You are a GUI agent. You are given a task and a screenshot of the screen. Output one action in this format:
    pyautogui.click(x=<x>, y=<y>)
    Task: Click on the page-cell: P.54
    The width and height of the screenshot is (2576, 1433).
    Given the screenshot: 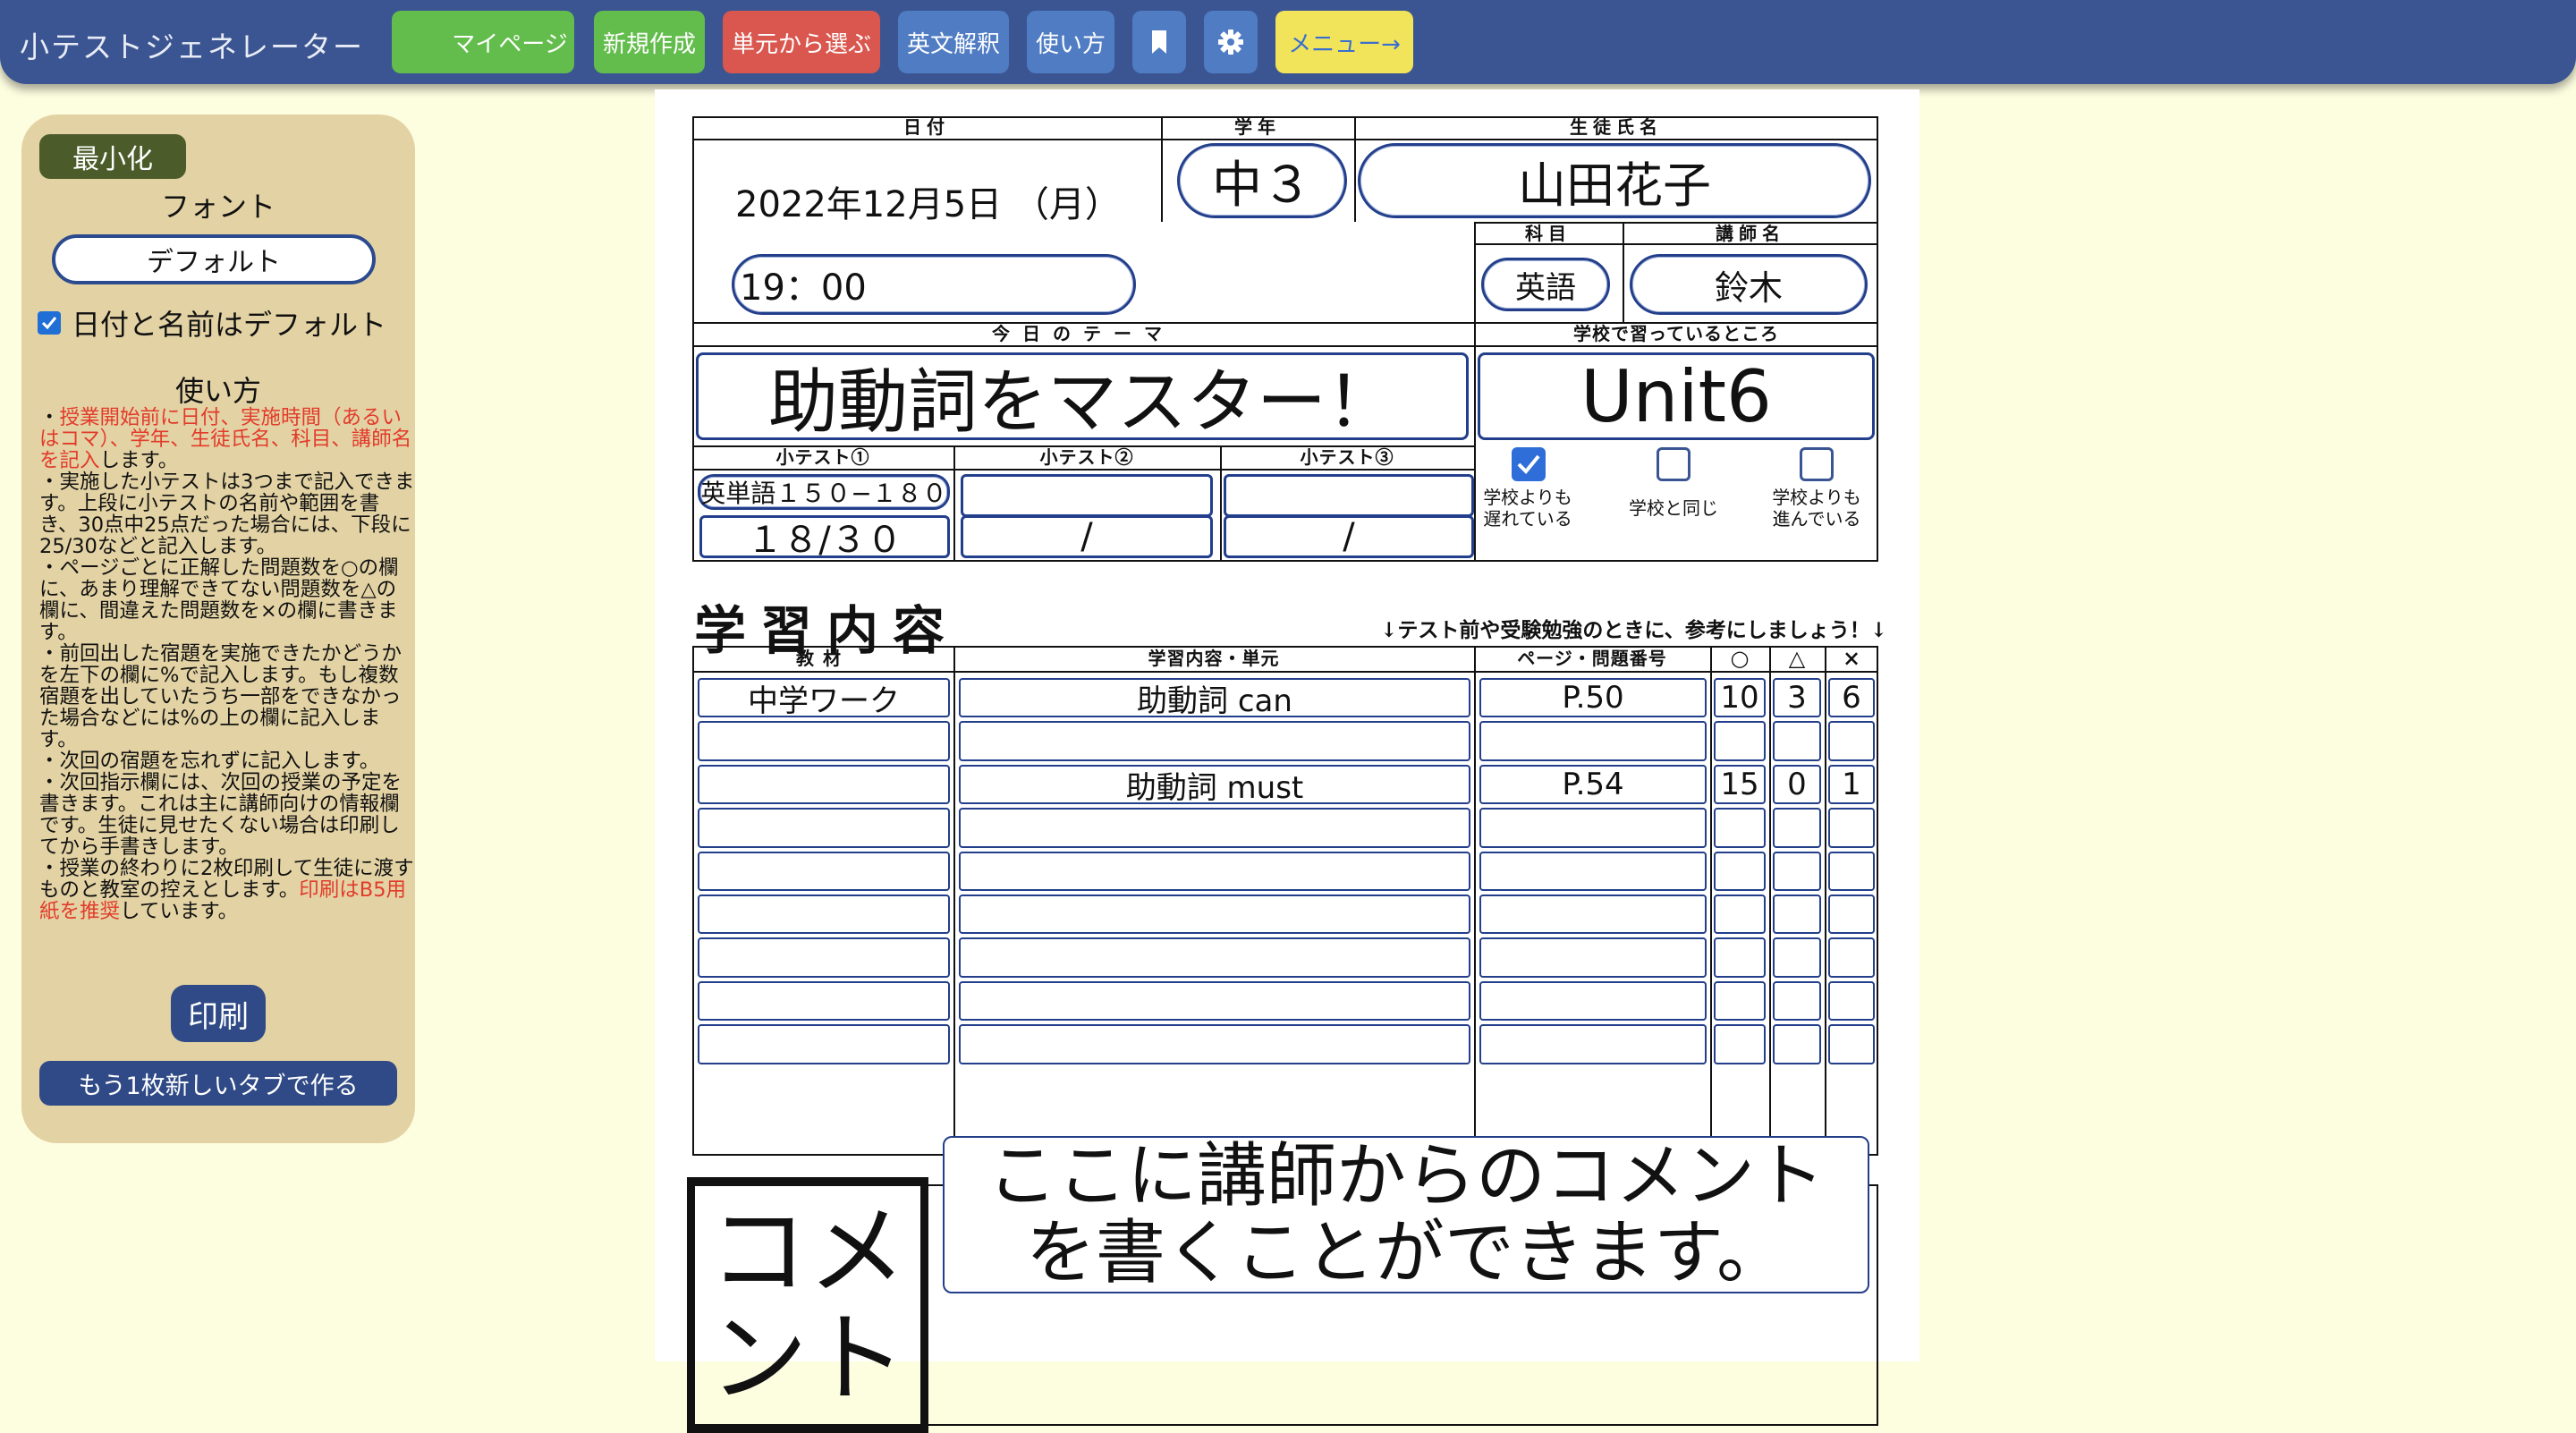 What is the action you would take?
    pyautogui.click(x=1593, y=784)
    